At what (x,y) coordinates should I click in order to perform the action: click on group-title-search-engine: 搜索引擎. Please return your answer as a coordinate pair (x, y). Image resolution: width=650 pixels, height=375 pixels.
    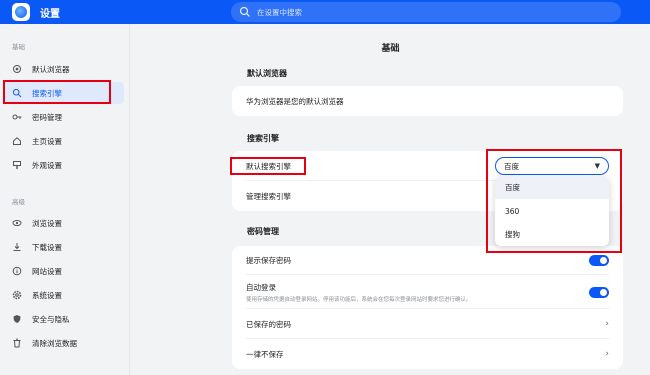
    Looking at the image, I should click on (263, 138).